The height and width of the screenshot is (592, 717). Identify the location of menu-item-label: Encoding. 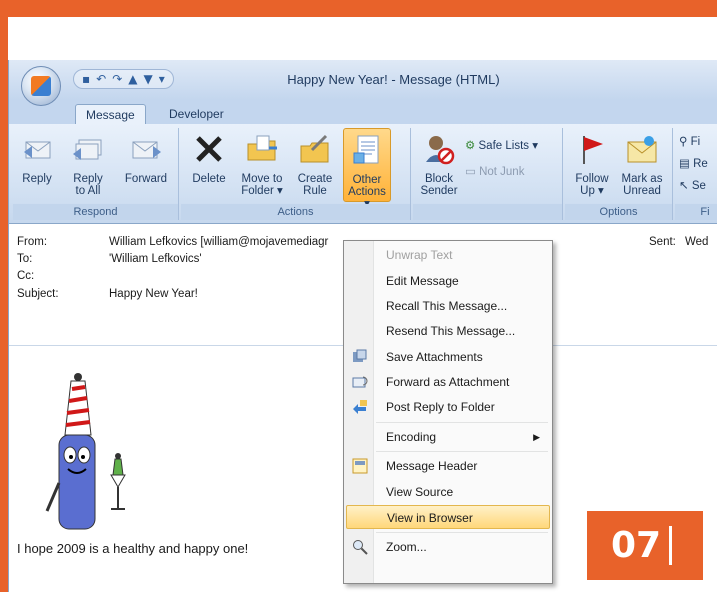
(411, 437).